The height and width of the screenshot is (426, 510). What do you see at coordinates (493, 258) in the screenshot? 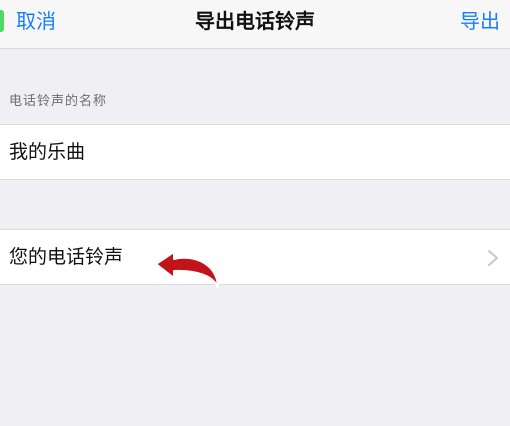
I see `chevron-right-icon` at bounding box center [493, 258].